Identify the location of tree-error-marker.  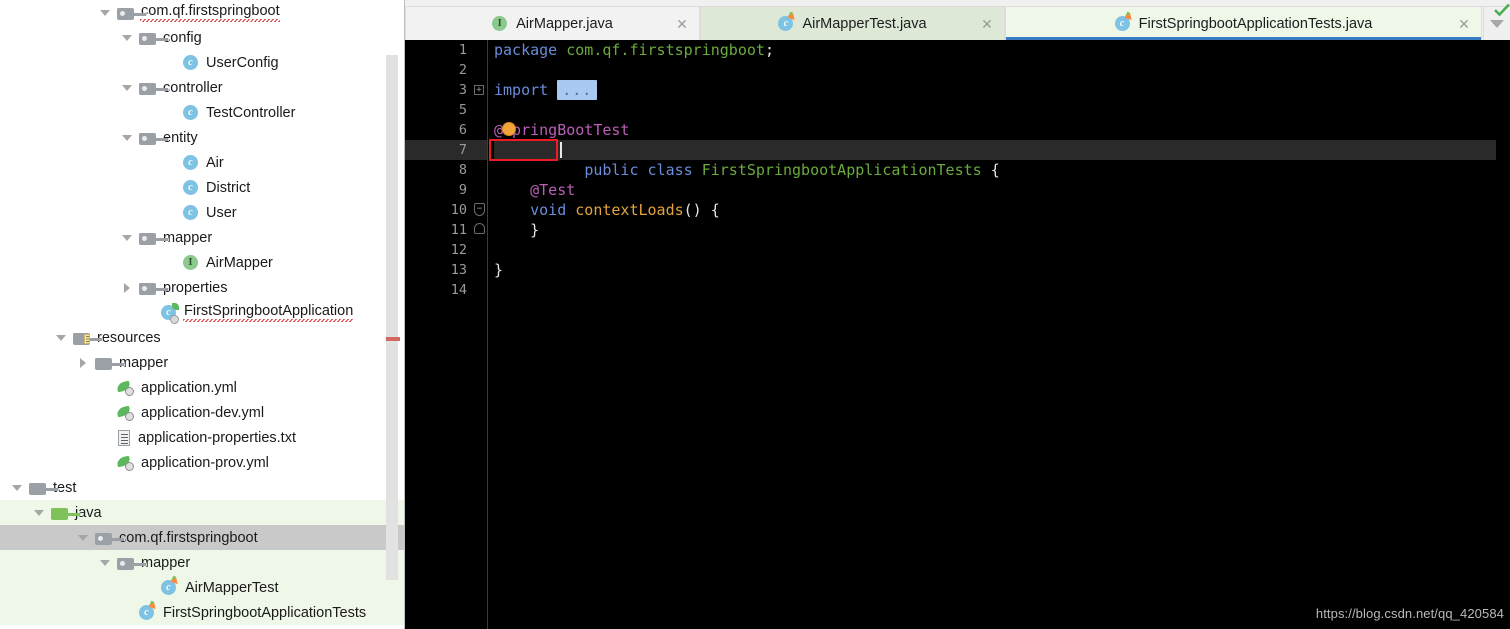
(393, 339).